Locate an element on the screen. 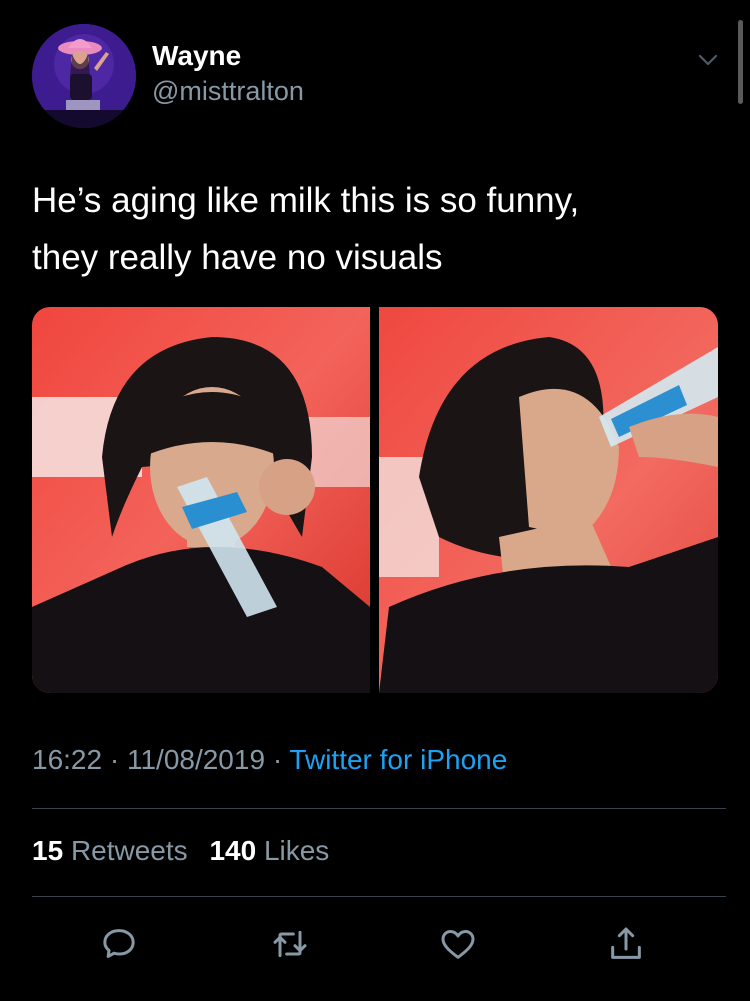 This screenshot has width=750, height=1001. retweets-stat: 15 Retweets is located at coordinates (110, 850).